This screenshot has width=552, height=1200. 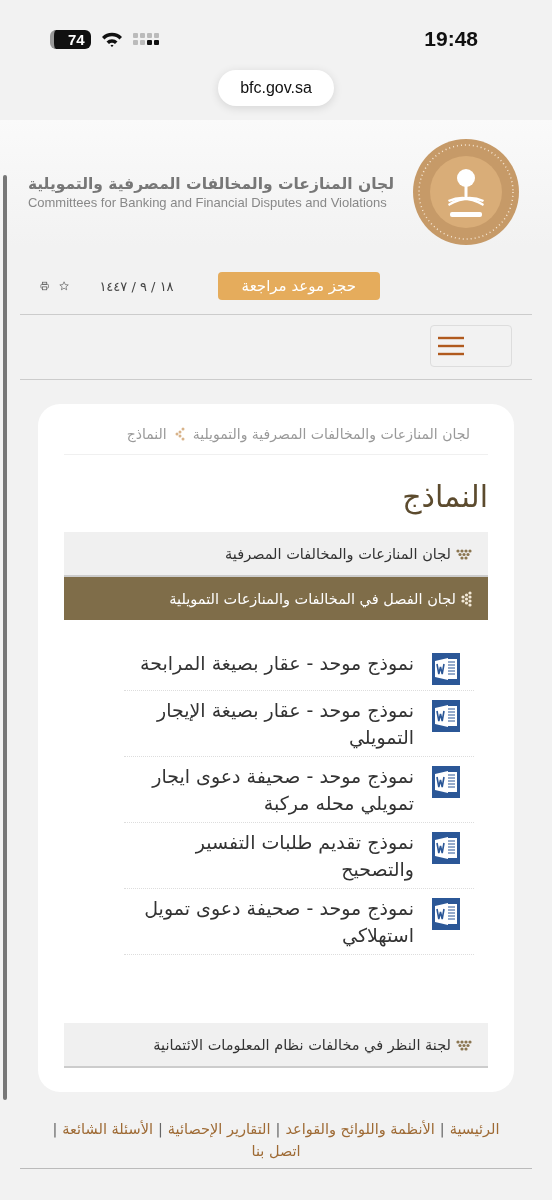 I want to click on form-download-link: نموذج موحد - عقار بصيغة الإيجار التمويلي, so click(x=269, y=724).